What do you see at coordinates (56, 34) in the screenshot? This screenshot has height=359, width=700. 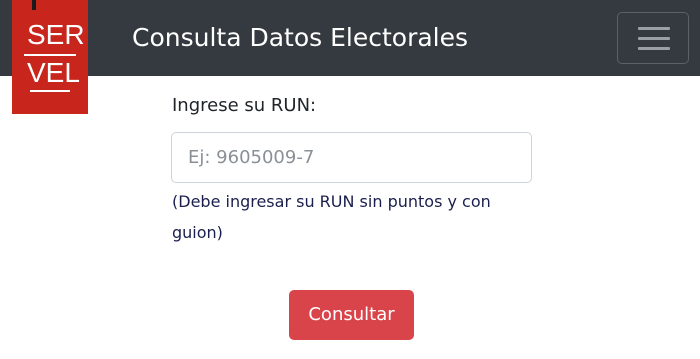 I see `logo-text-line1: SER` at bounding box center [56, 34].